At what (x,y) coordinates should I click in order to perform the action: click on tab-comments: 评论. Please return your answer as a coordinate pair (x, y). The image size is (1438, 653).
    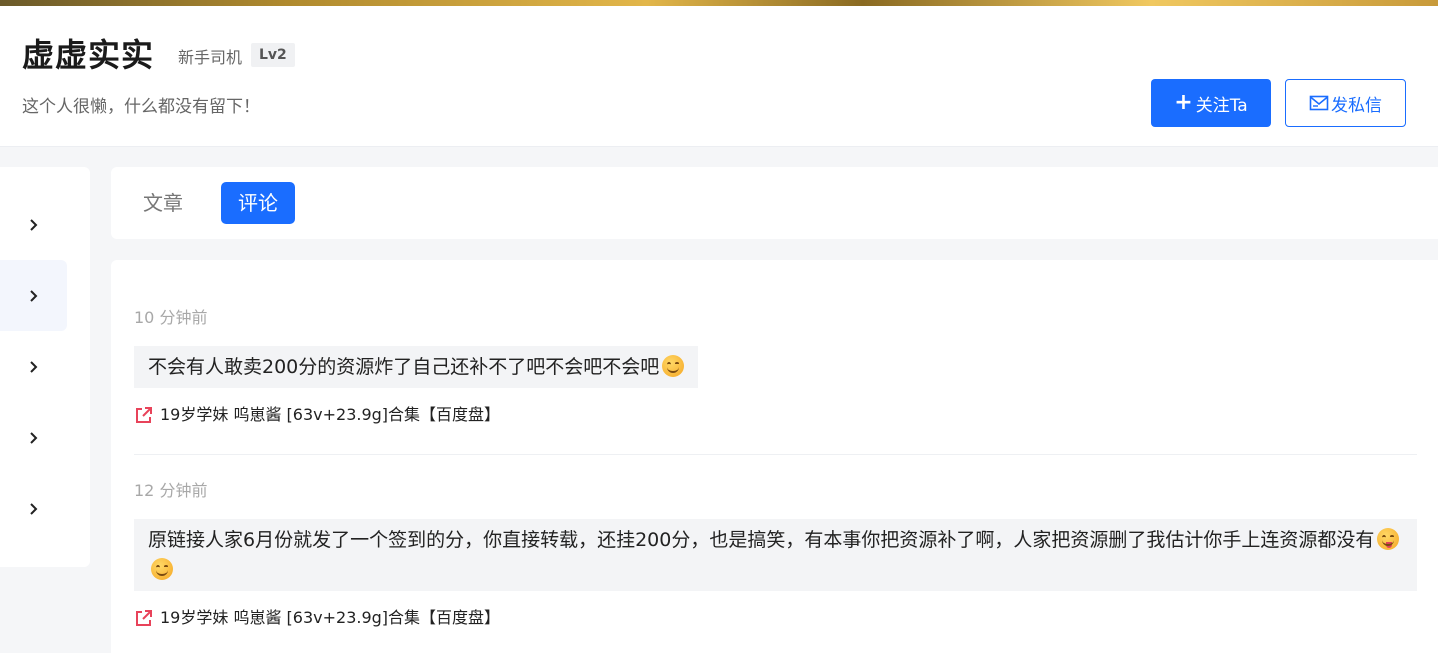
    Looking at the image, I should click on (258, 203).